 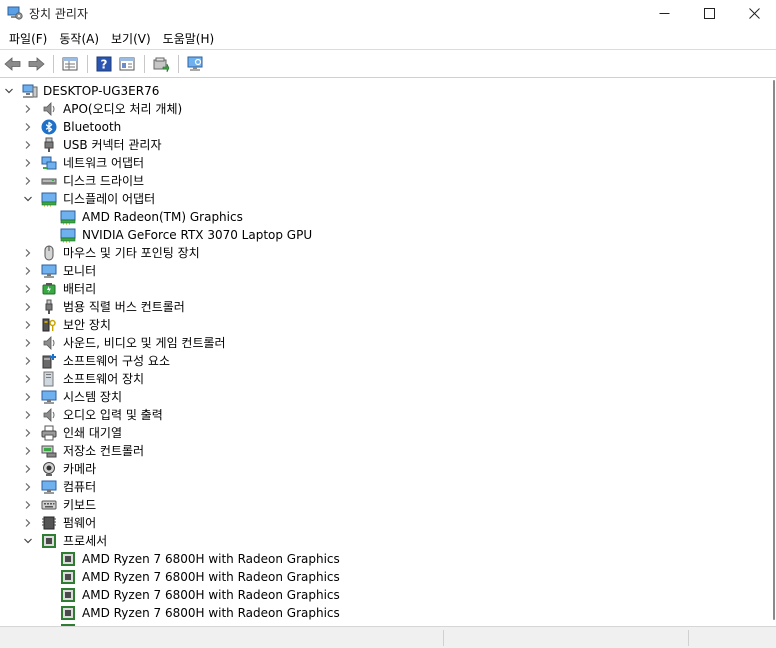 I want to click on maximize-icon, so click(x=709, y=13).